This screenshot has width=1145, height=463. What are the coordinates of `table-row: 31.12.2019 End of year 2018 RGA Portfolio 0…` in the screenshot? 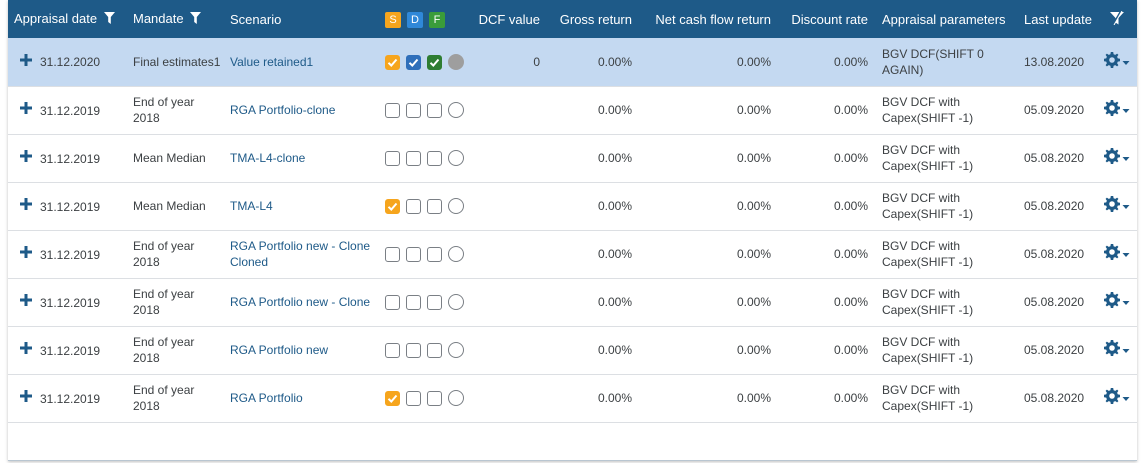 It's located at (572, 398).